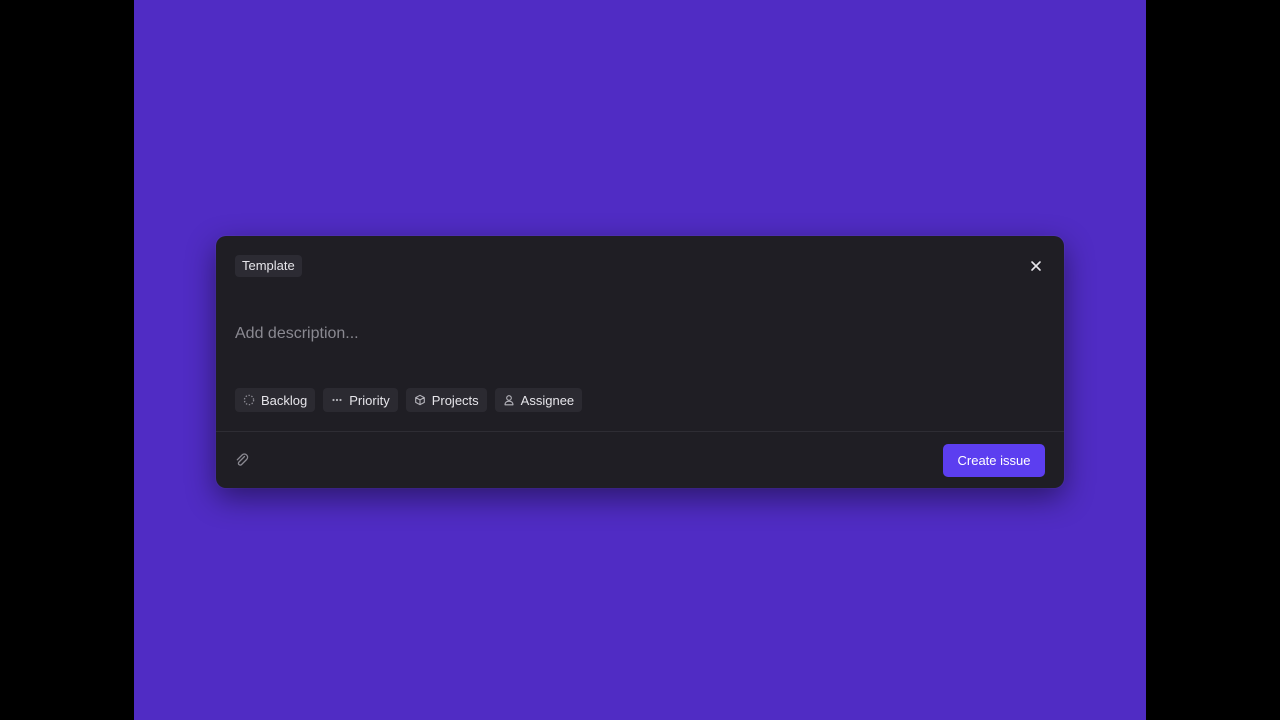 This screenshot has height=720, width=1280. I want to click on projects-chip: Projects, so click(446, 400).